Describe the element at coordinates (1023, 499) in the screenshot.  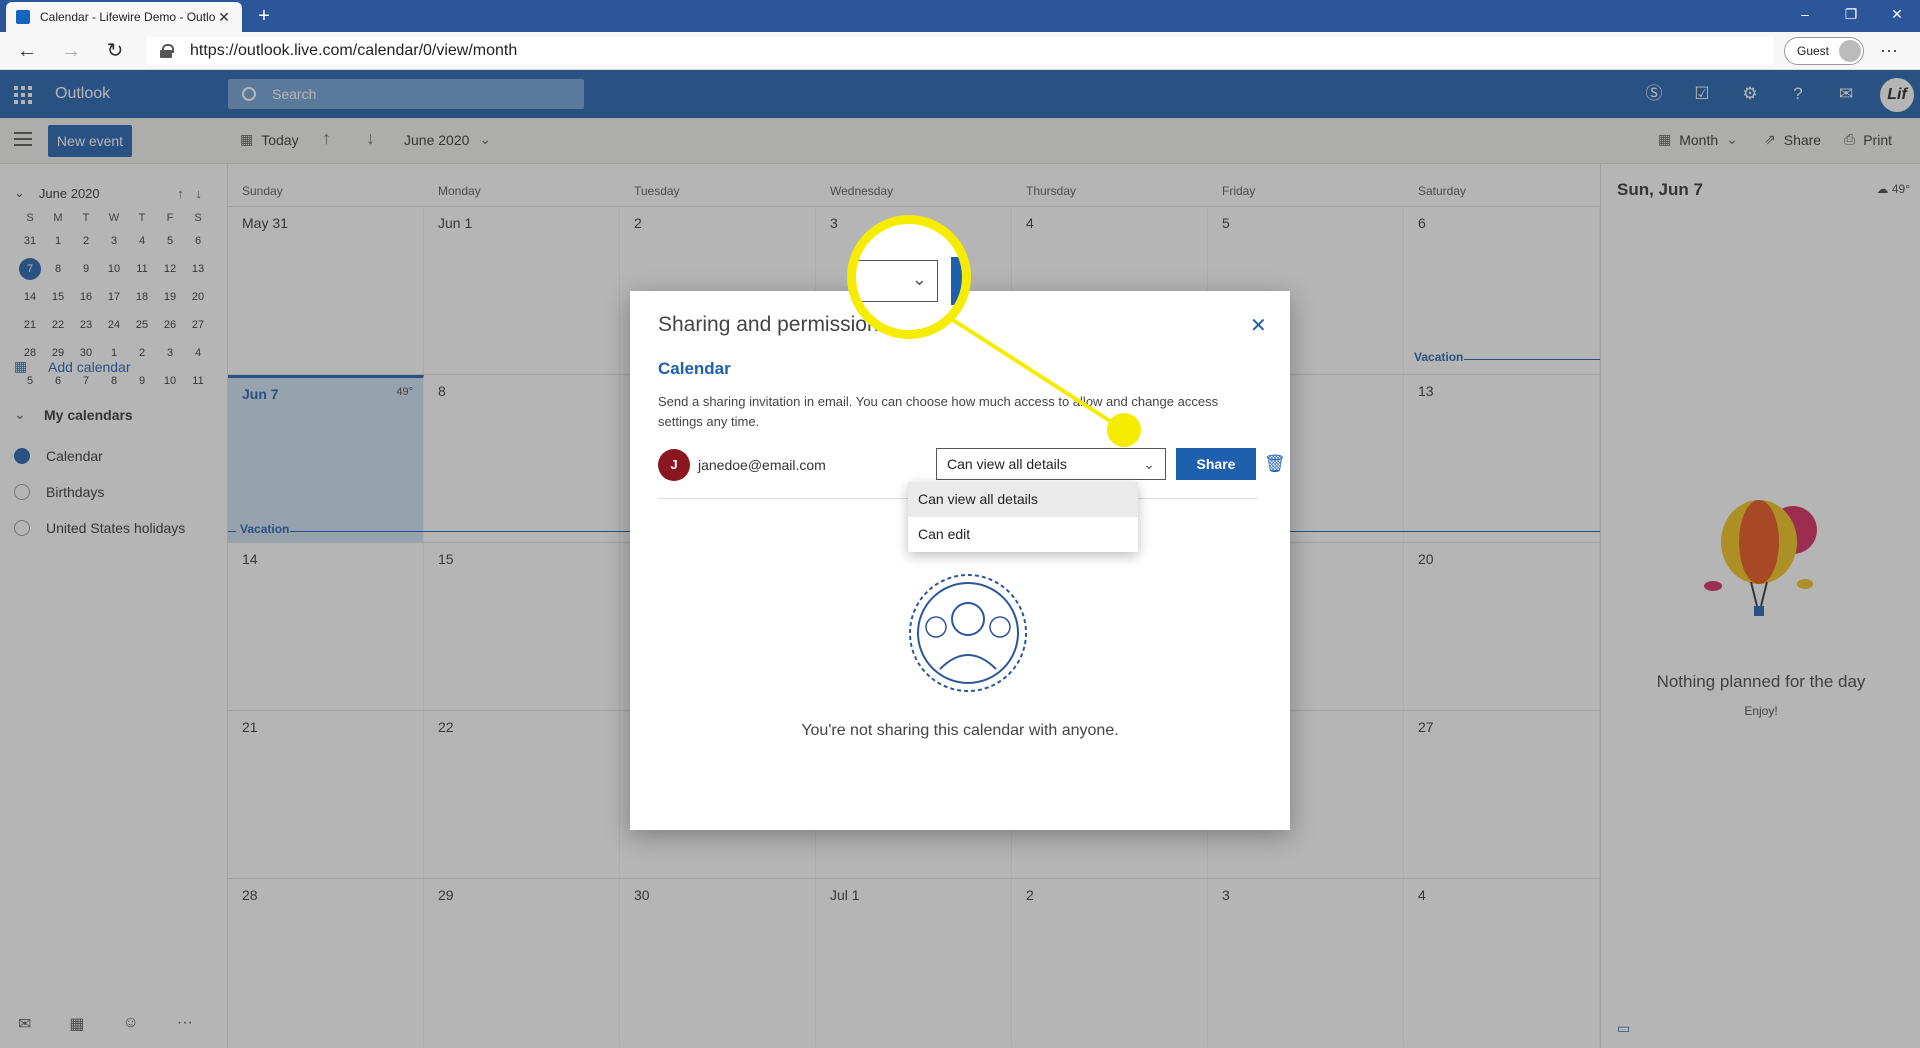
I see `option-can-view-all-details: Can view all details` at that location.